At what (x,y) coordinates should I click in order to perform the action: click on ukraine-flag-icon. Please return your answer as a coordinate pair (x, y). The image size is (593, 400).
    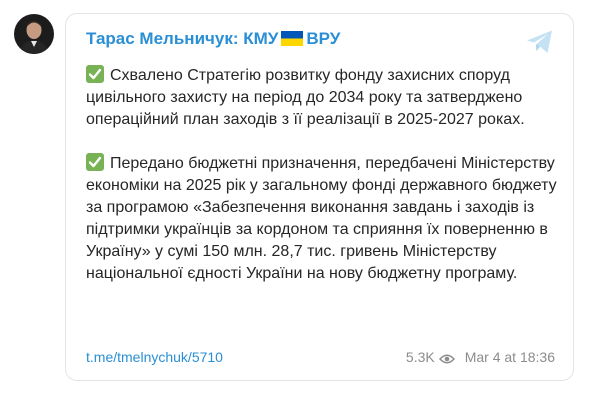
    Looking at the image, I should click on (292, 41).